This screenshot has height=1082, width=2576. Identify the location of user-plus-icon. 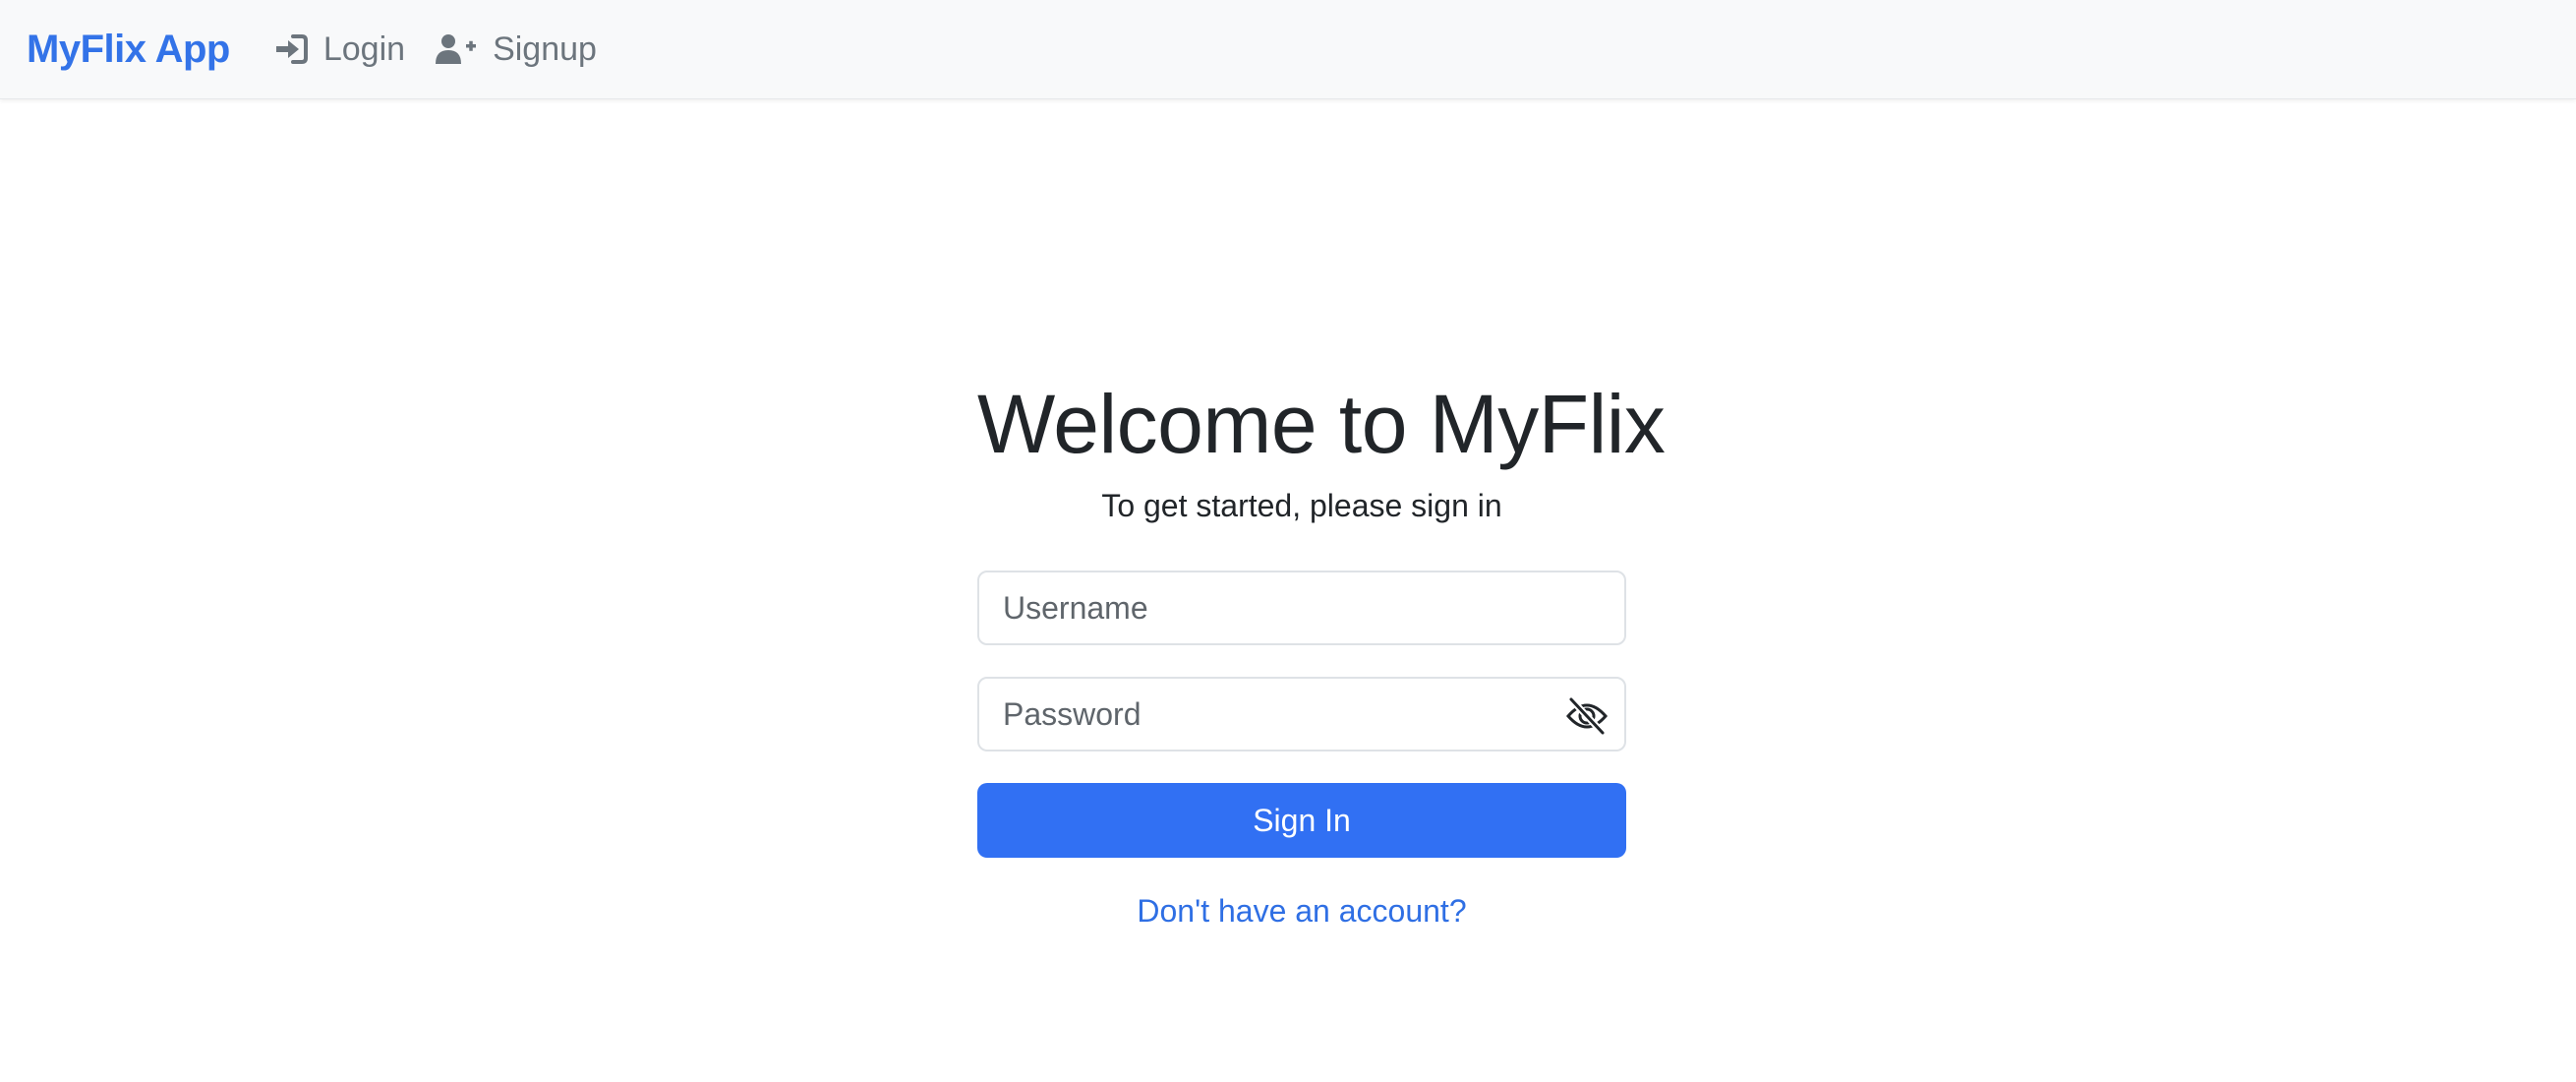
(456, 49).